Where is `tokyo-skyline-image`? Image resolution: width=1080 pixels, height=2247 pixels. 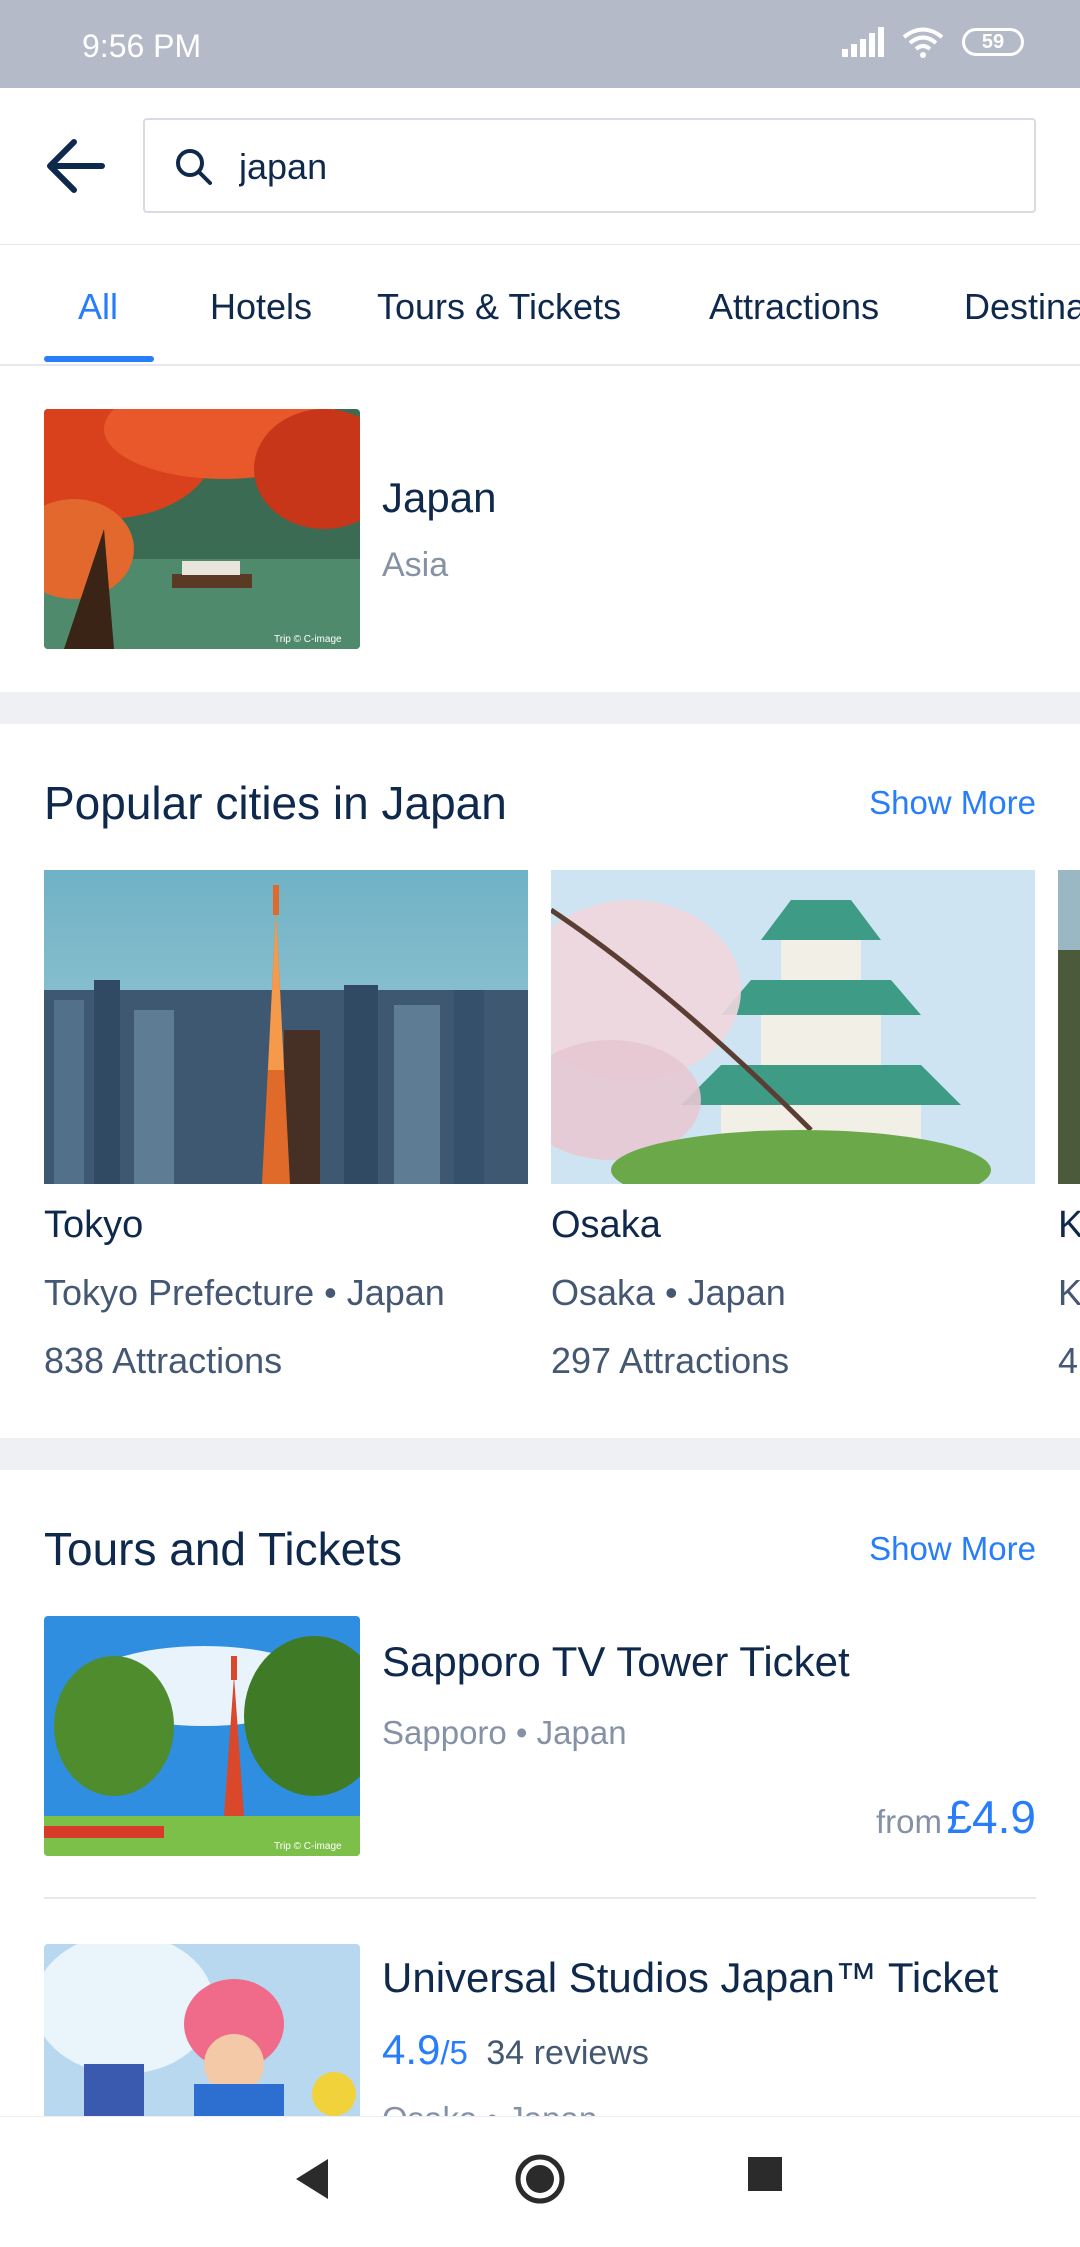 tokyo-skyline-image is located at coordinates (286, 1027).